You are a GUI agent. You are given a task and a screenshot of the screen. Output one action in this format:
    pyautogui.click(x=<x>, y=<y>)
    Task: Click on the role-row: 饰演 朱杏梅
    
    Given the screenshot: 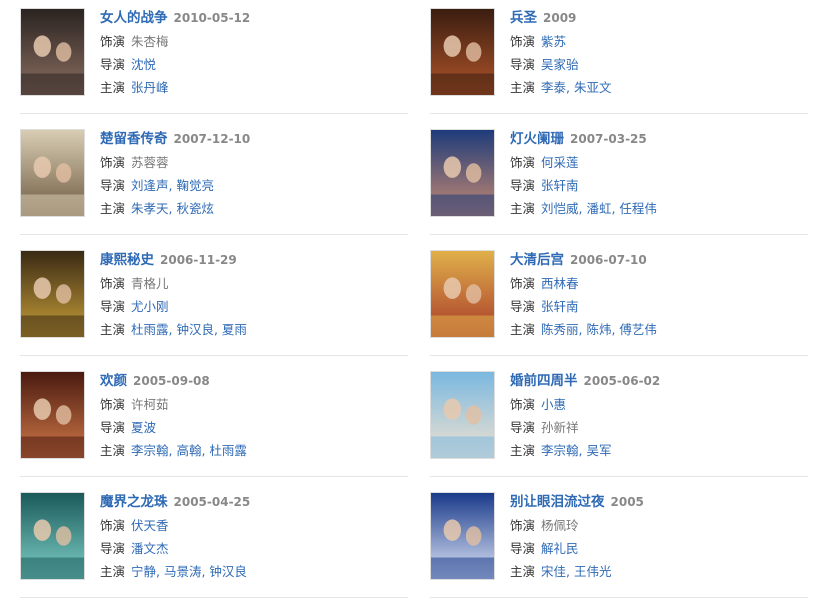 What is the action you would take?
    pyautogui.click(x=259, y=41)
    